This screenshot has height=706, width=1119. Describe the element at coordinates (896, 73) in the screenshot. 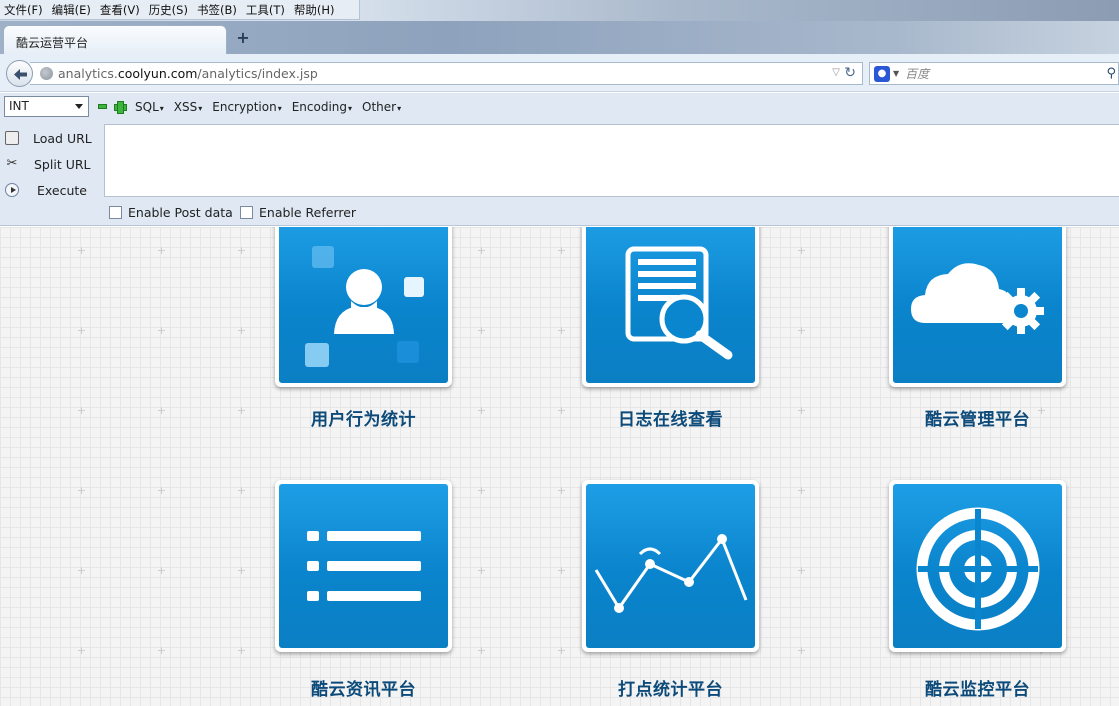

I see `search-engine-dropdown-icon: ▼` at that location.